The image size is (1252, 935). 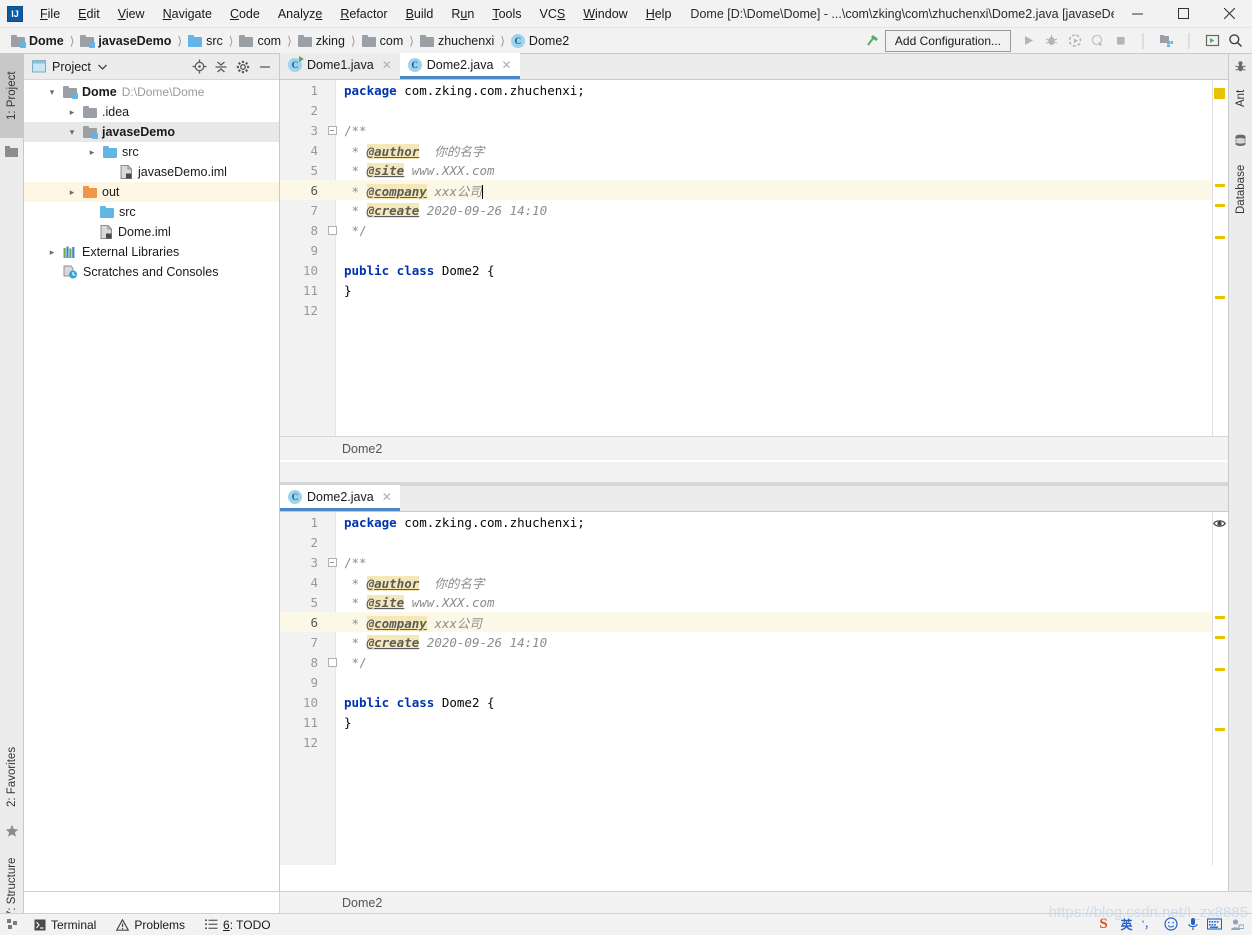 I want to click on menu-window: Window, so click(x=605, y=14).